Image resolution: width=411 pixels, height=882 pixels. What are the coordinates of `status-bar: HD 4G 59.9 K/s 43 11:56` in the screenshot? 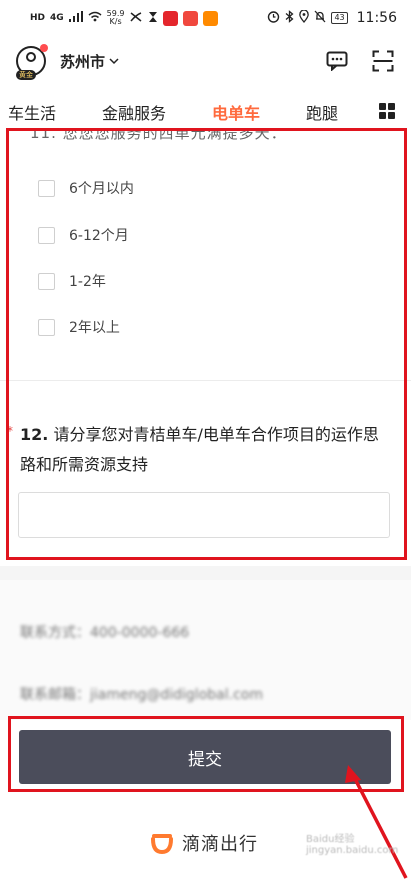 It's located at (205, 18).